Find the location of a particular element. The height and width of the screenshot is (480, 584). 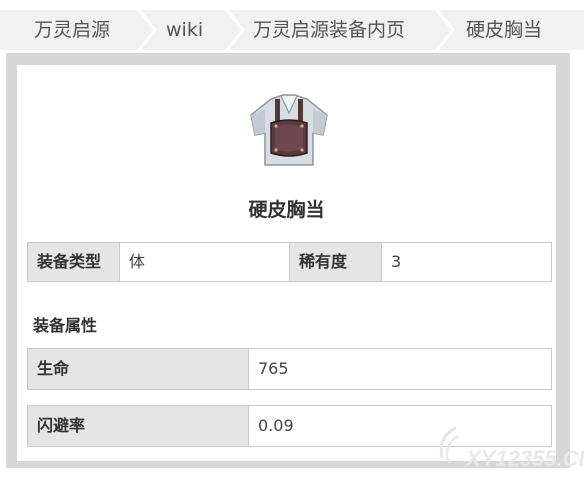

attribute-row: 生命 765 is located at coordinates (289, 369).